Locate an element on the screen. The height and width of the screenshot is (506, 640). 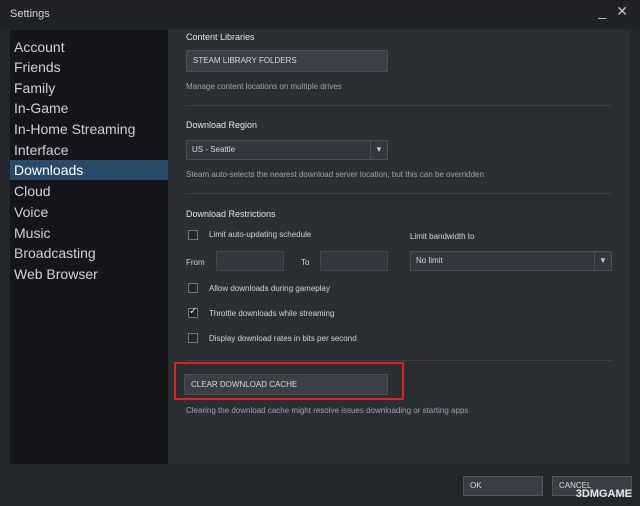
window-title: Settings is located at coordinates (30, 14).